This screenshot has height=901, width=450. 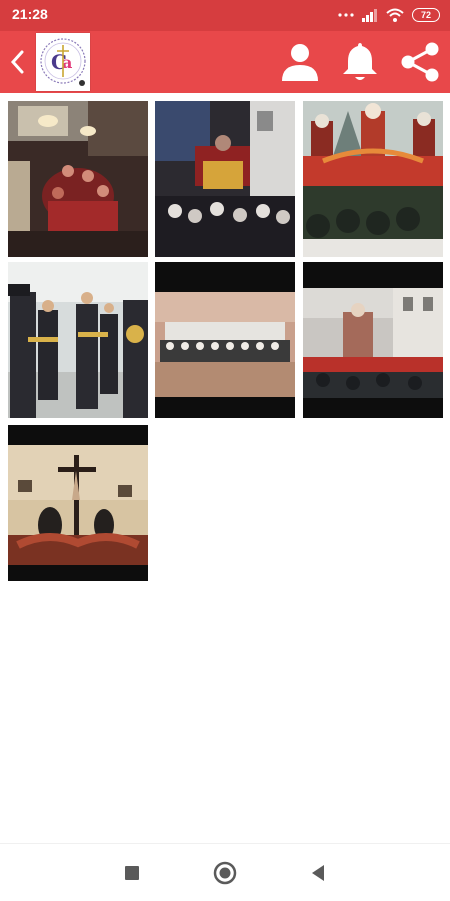 I want to click on photo-6-image, so click(x=373, y=340).